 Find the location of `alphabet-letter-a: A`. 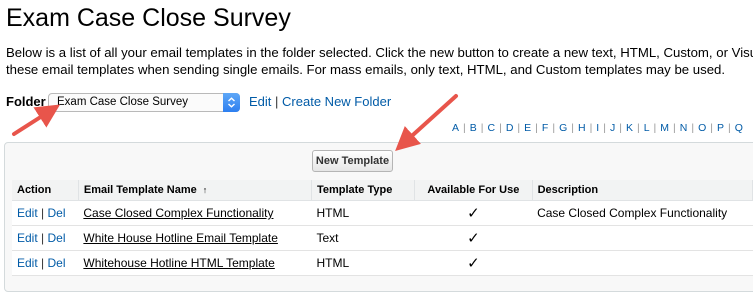

alphabet-letter-a: A is located at coordinates (455, 128).